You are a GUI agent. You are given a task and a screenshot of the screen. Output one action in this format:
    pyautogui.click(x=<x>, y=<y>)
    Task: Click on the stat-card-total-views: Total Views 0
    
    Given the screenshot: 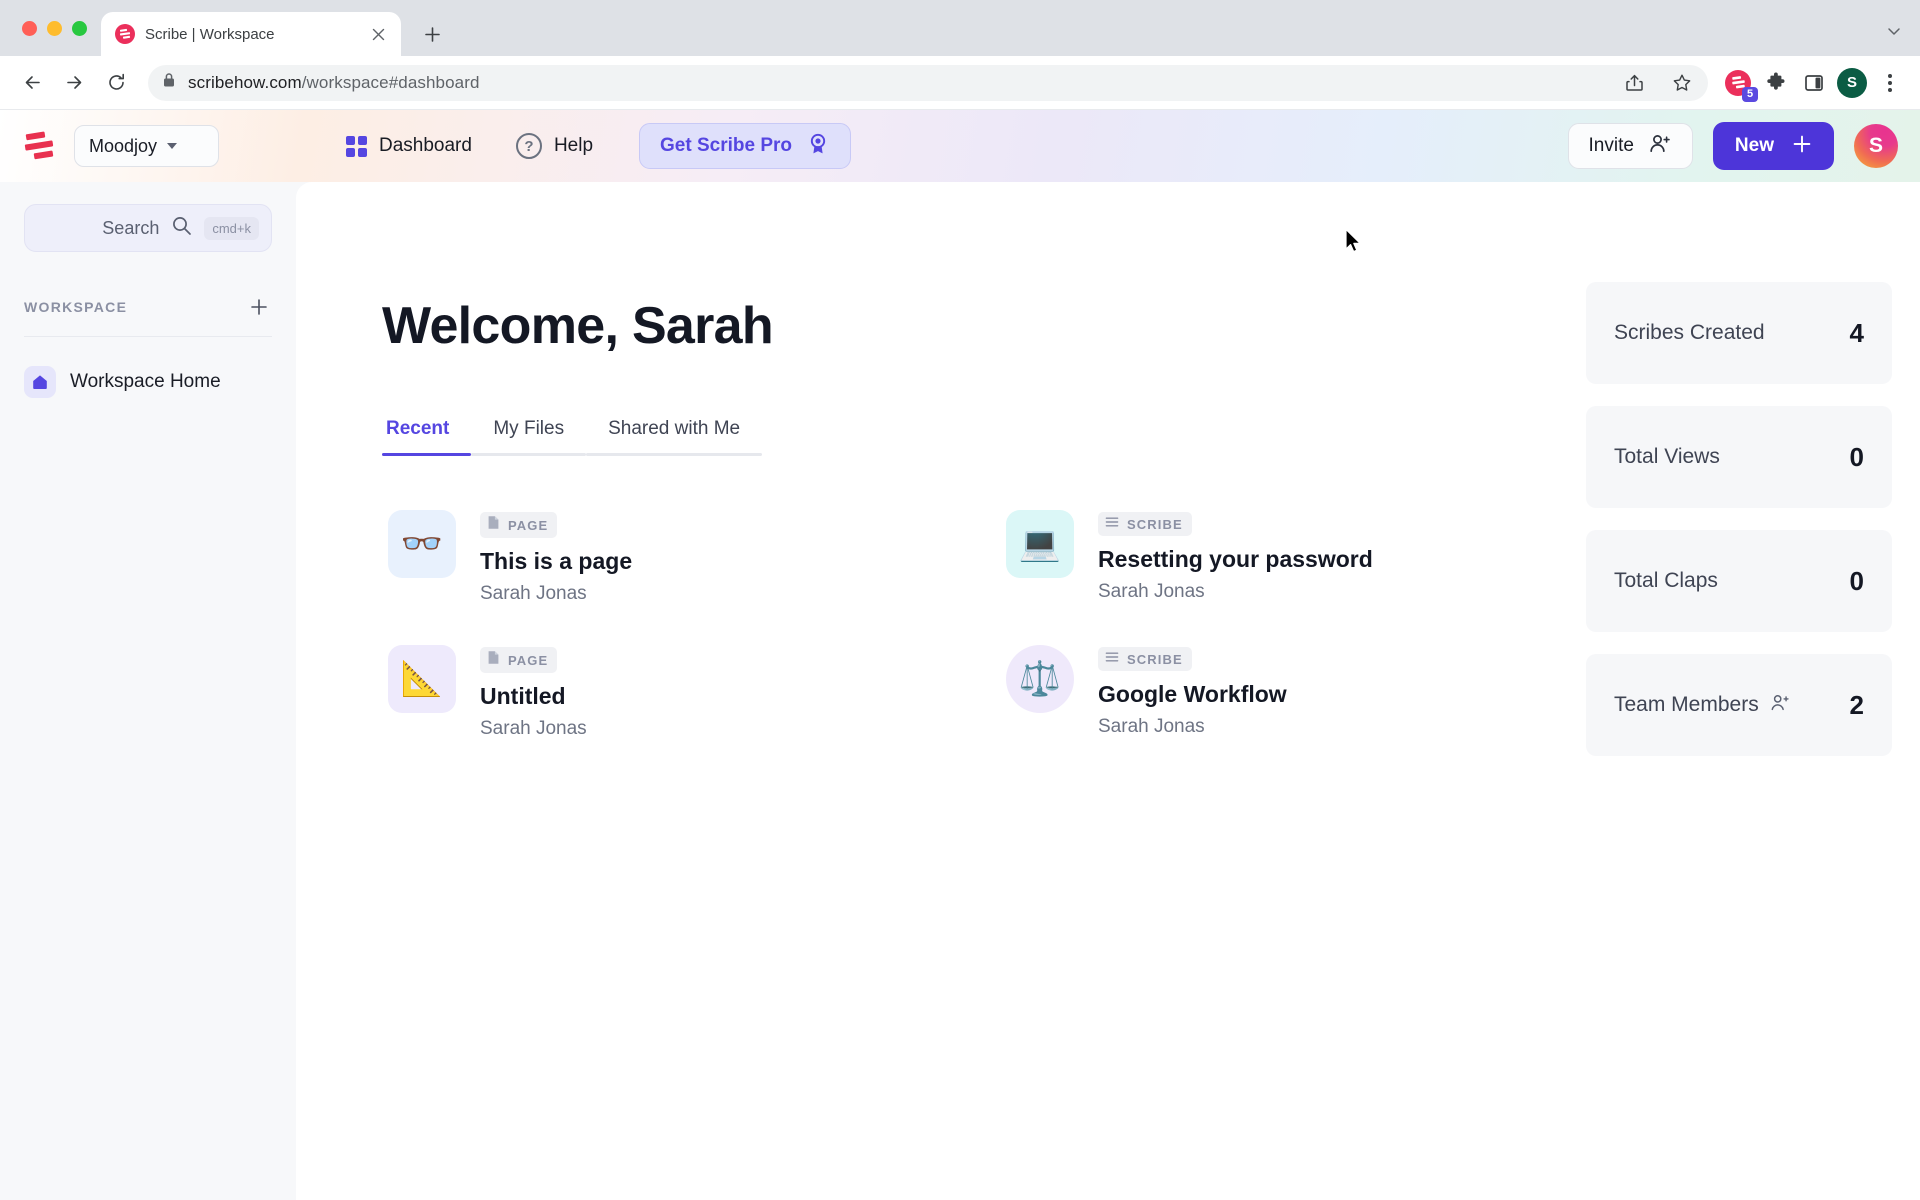 What is the action you would take?
    pyautogui.click(x=1739, y=457)
    